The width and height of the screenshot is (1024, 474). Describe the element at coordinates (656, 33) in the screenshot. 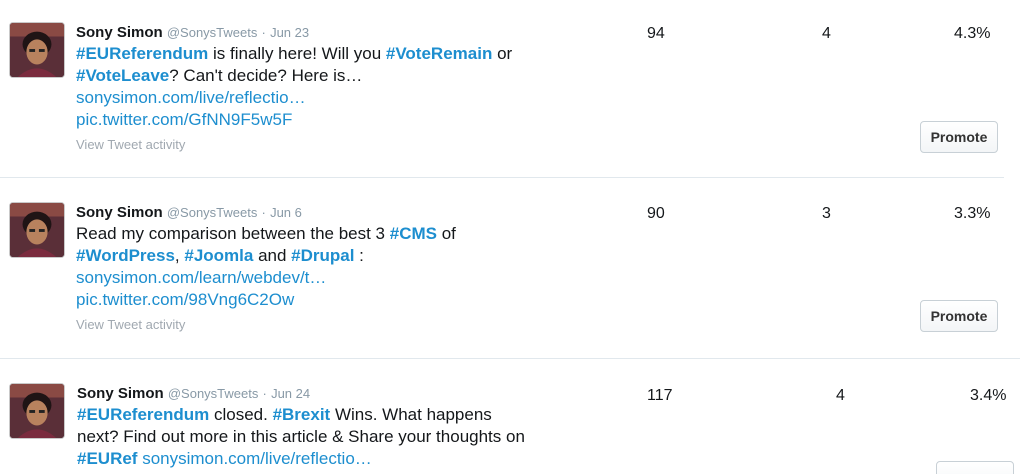

I see `impressions-count: 94` at that location.